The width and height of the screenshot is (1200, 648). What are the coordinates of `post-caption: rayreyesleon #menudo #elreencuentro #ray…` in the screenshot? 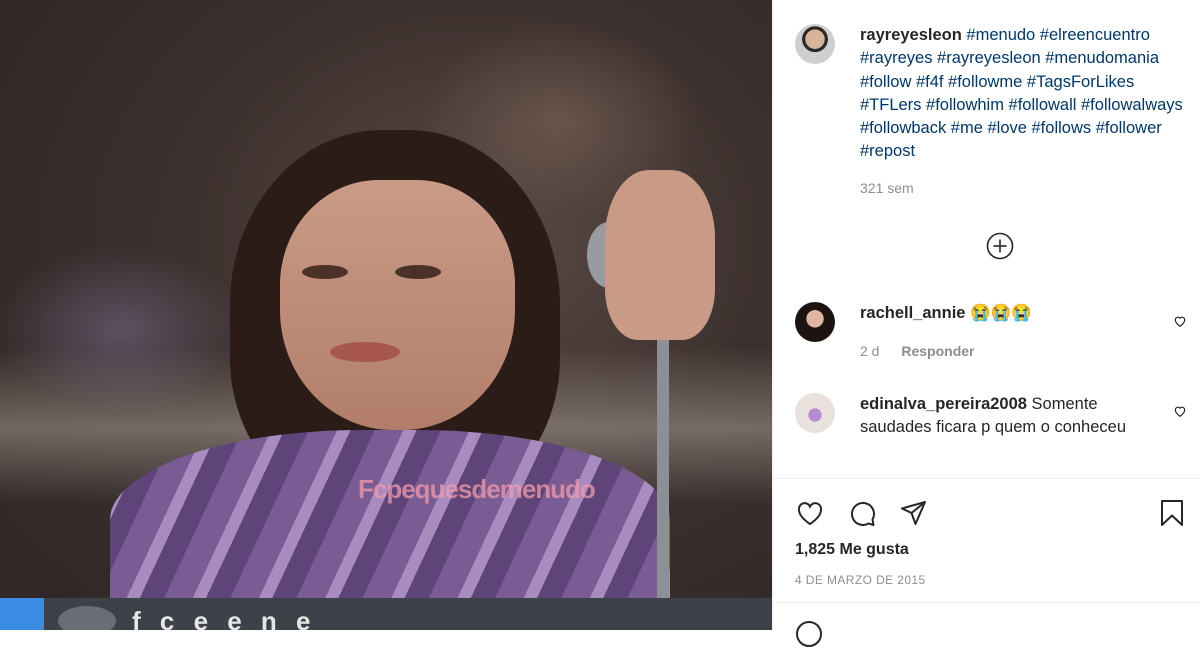 It's located at (1025, 94).